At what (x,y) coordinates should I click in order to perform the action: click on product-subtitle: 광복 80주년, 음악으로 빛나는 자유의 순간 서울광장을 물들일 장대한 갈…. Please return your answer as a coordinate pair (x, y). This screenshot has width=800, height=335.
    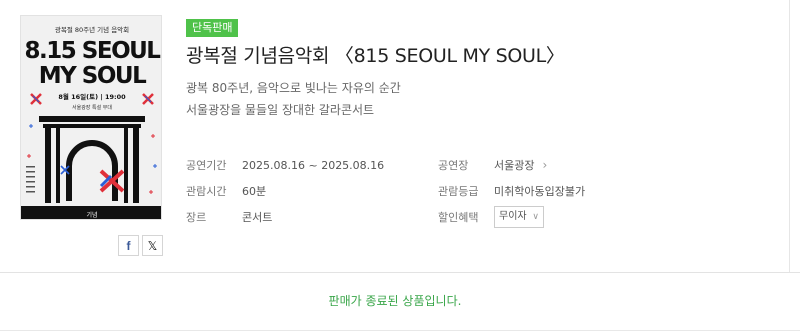
    Looking at the image, I should click on (293, 99).